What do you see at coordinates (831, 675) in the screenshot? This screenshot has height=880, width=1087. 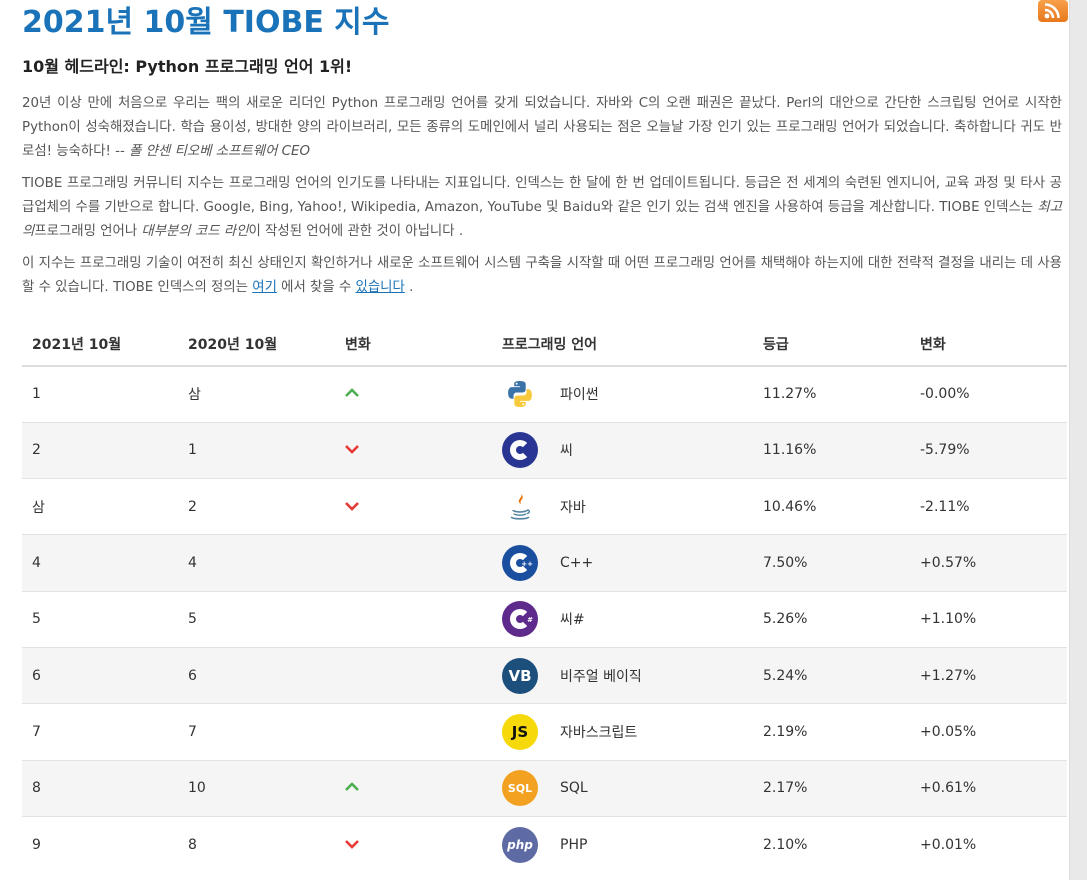 I see `rating-value: 5.24%` at bounding box center [831, 675].